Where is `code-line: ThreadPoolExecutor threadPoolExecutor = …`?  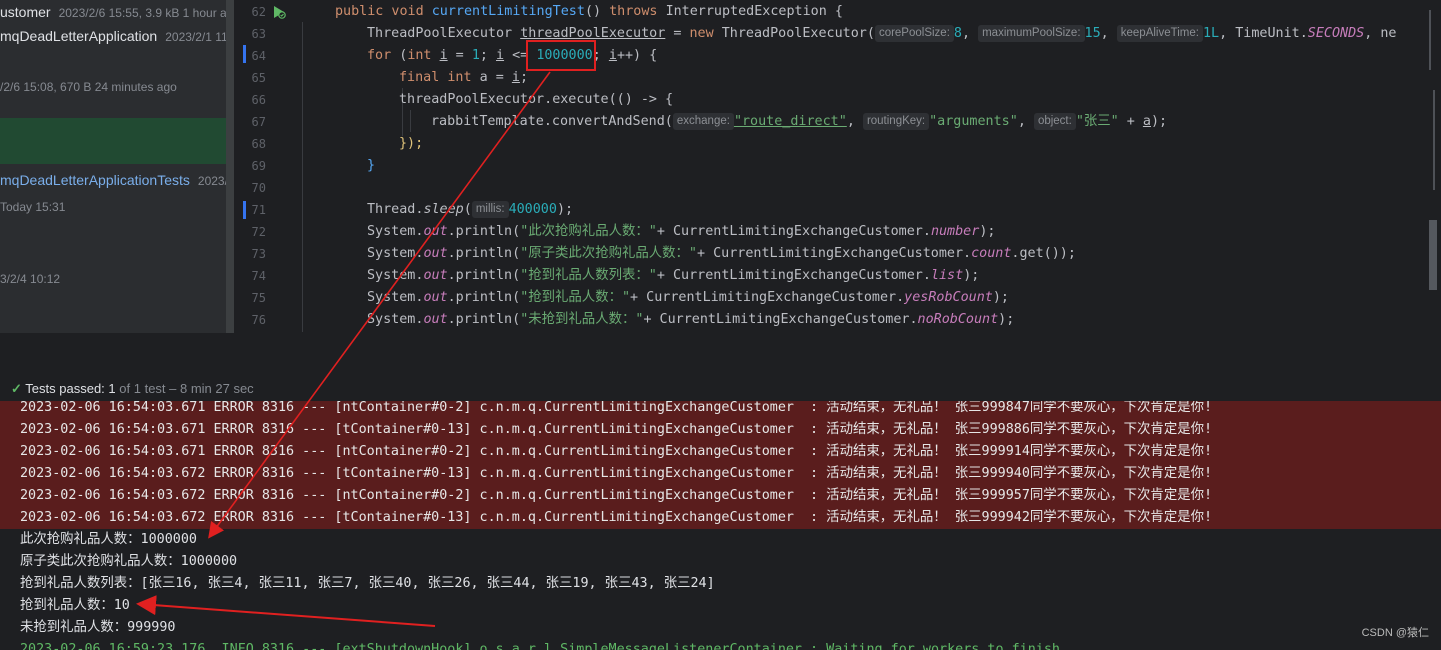
code-line: ThreadPoolExecutor threadPoolExecutor = … is located at coordinates (881, 34).